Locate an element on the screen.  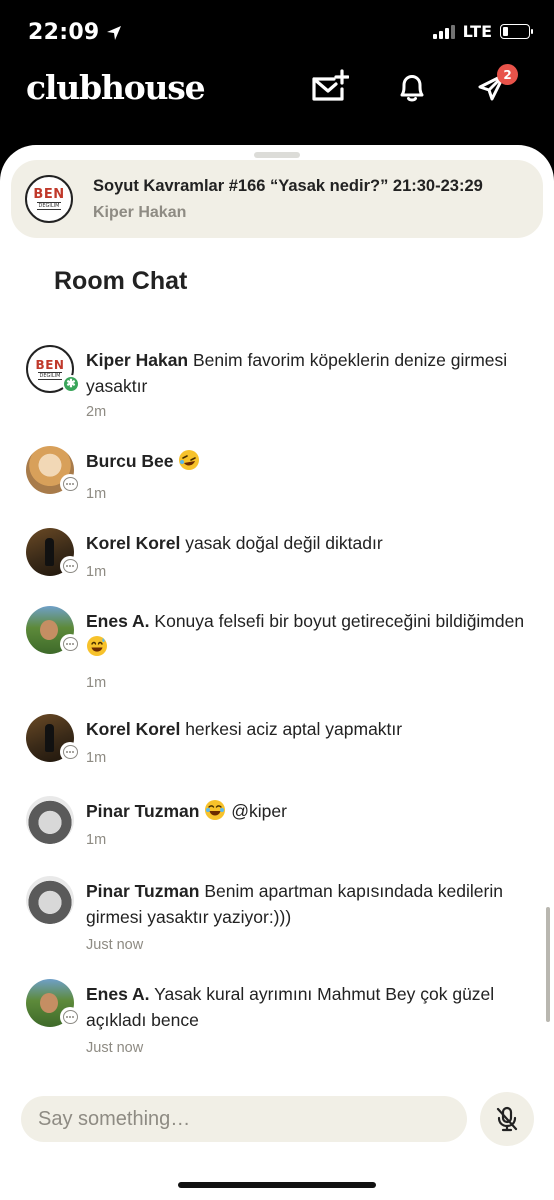
network-label: LTE is located at coordinates (477, 31).